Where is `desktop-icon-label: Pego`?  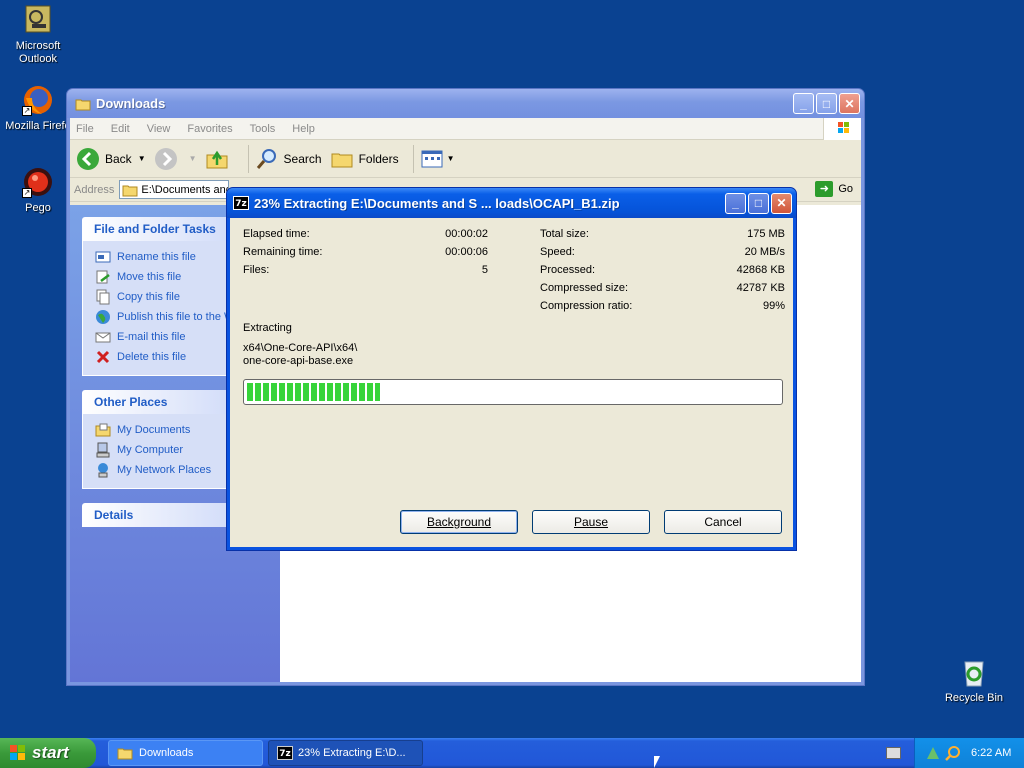 desktop-icon-label: Pego is located at coordinates (38, 208).